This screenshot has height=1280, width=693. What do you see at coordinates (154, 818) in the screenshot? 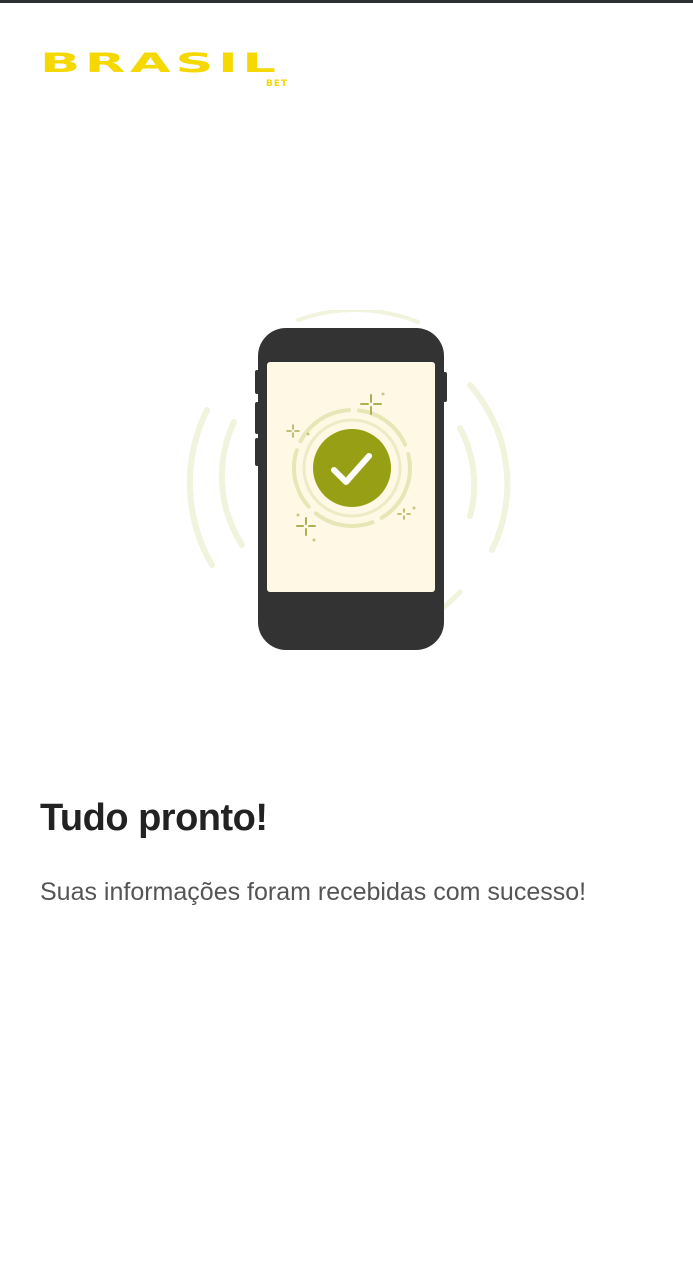
I see `success-title: Tudo pronto!` at bounding box center [154, 818].